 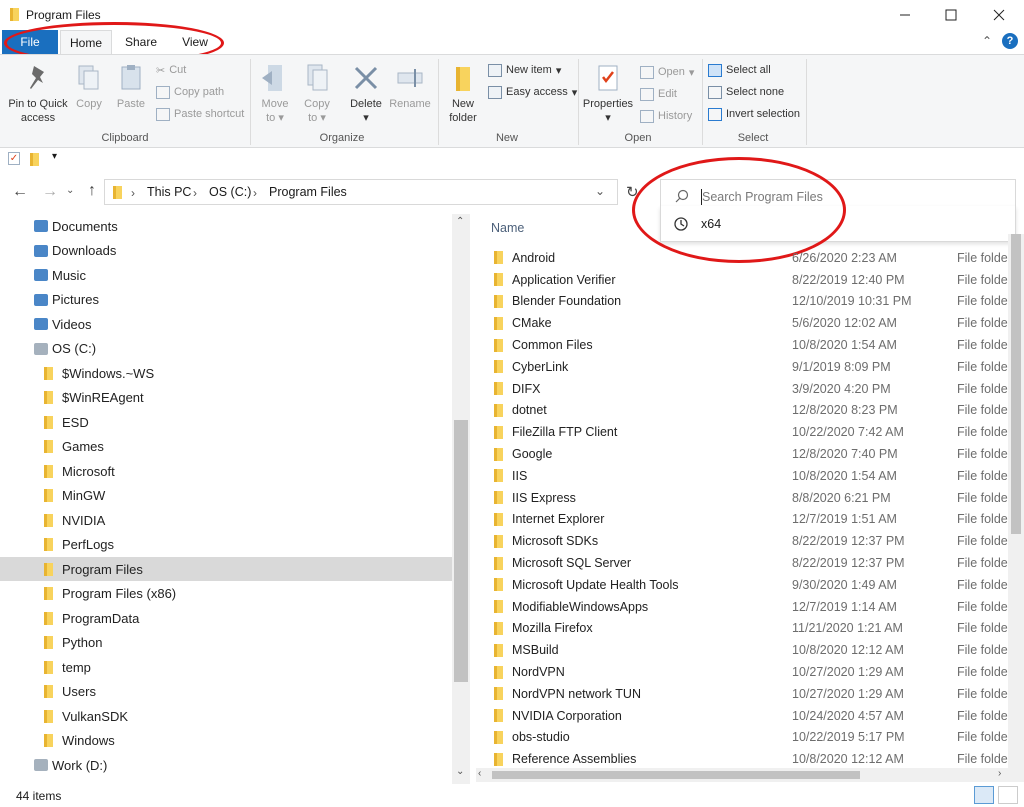 What do you see at coordinates (226, 373) in the screenshot?
I see `nav-item: $Windows.~WS` at bounding box center [226, 373].